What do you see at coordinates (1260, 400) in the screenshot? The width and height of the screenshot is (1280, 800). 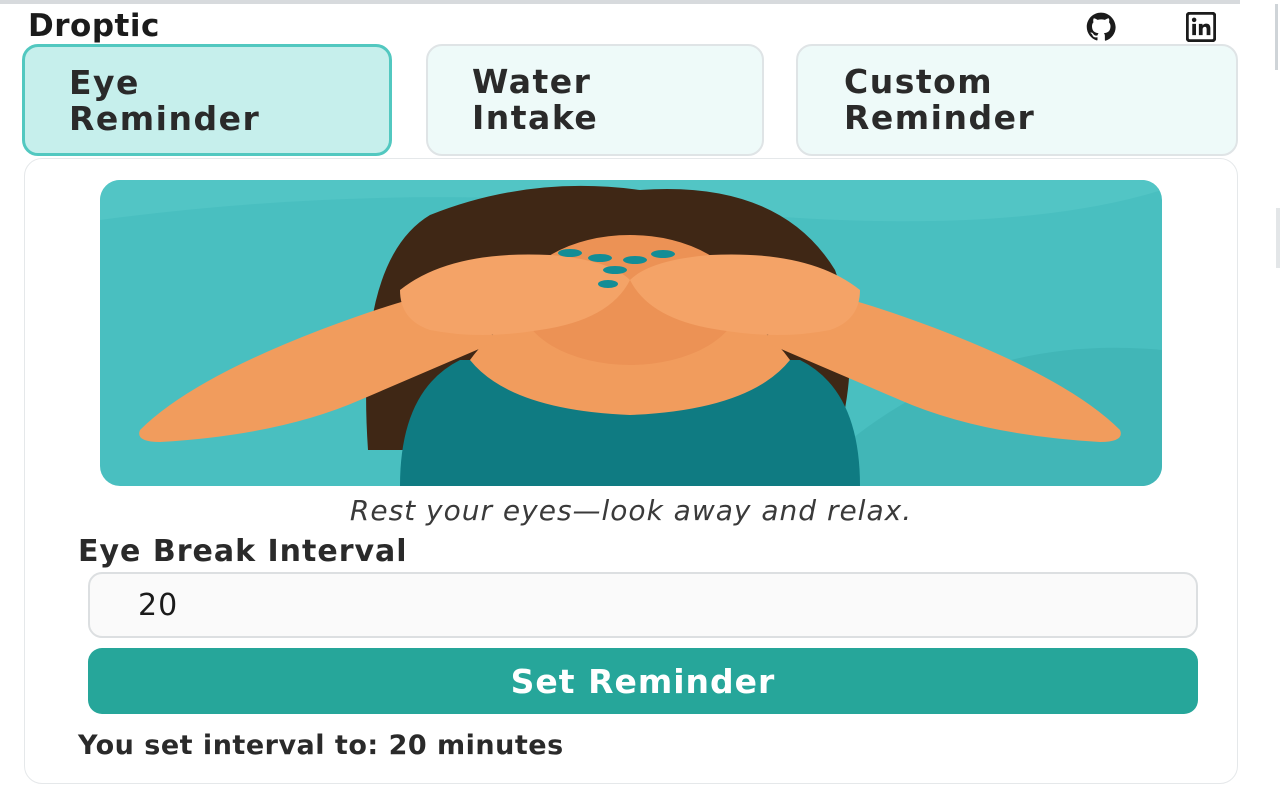 I see `right-edge-area` at bounding box center [1260, 400].